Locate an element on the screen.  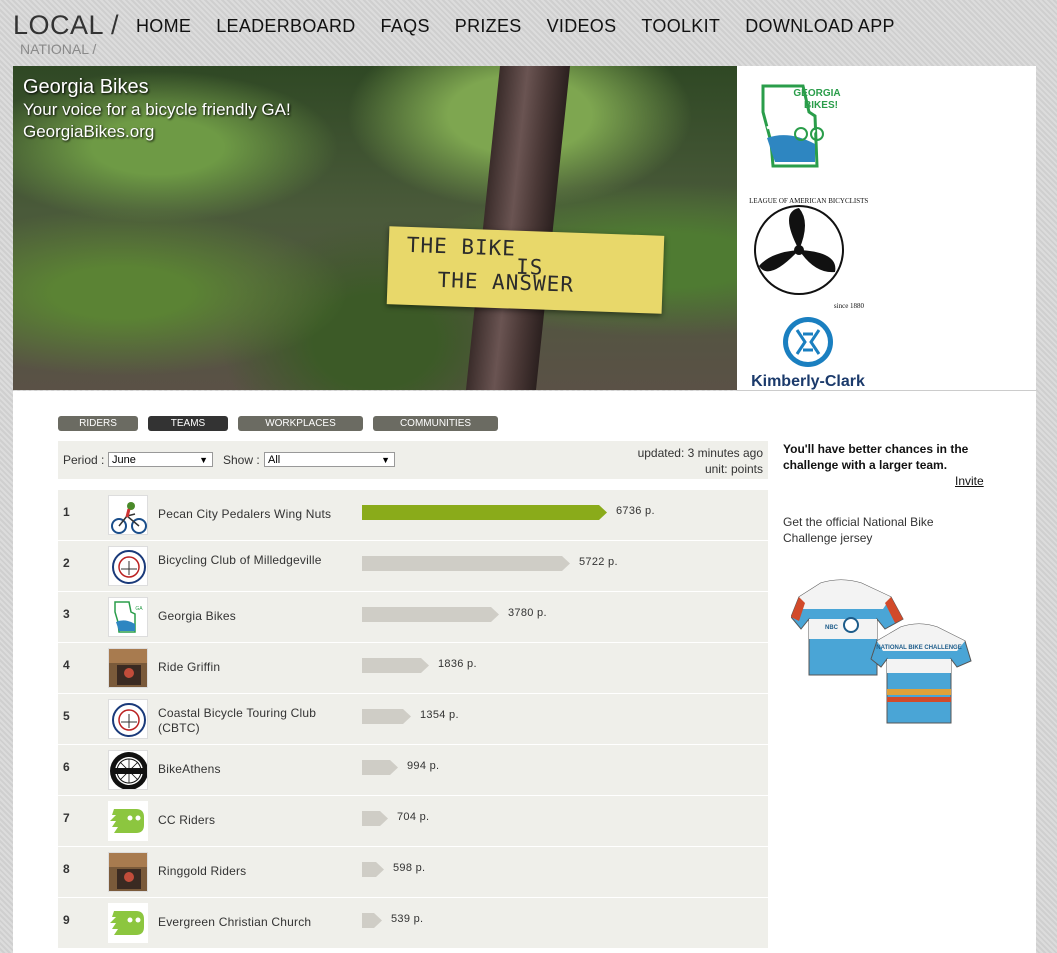
nav-home: HOME is located at coordinates (163, 26).